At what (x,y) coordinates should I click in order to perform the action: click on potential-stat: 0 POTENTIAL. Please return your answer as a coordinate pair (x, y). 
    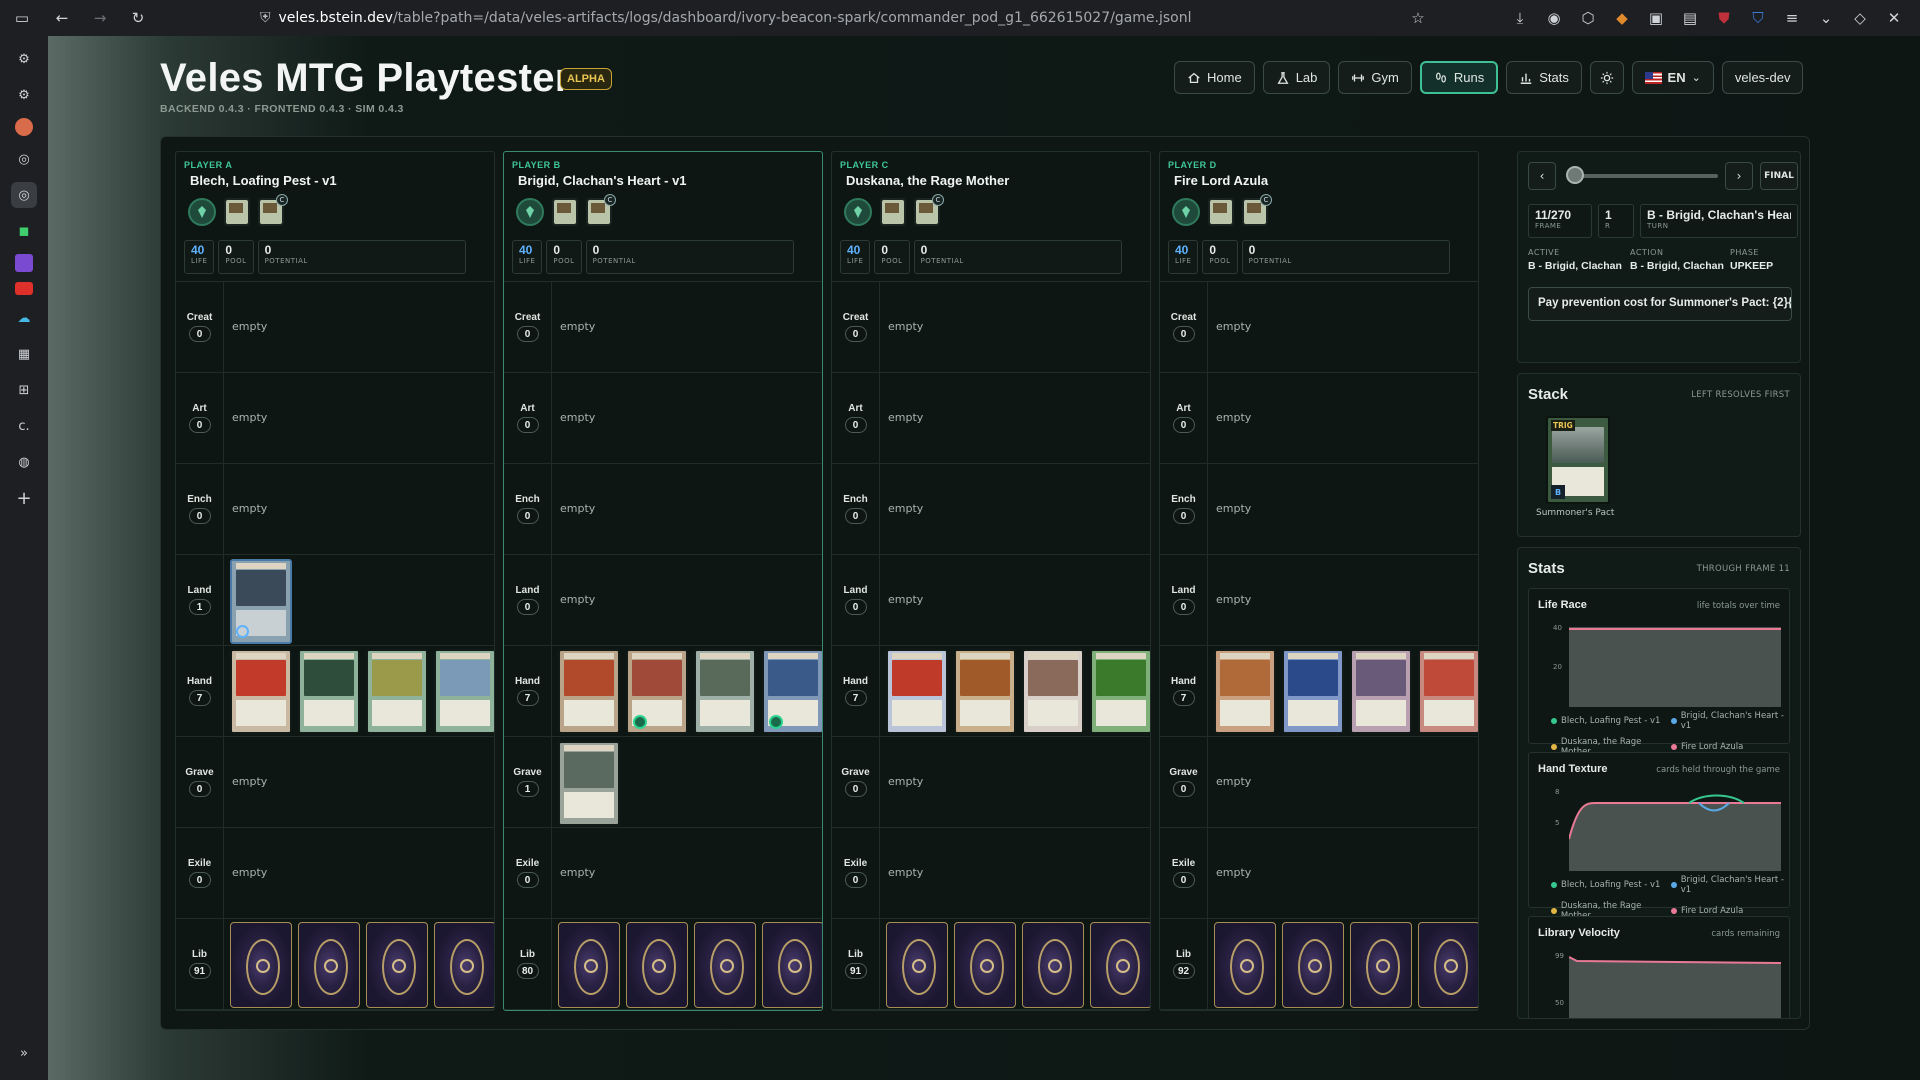
    Looking at the image, I should click on (361, 257).